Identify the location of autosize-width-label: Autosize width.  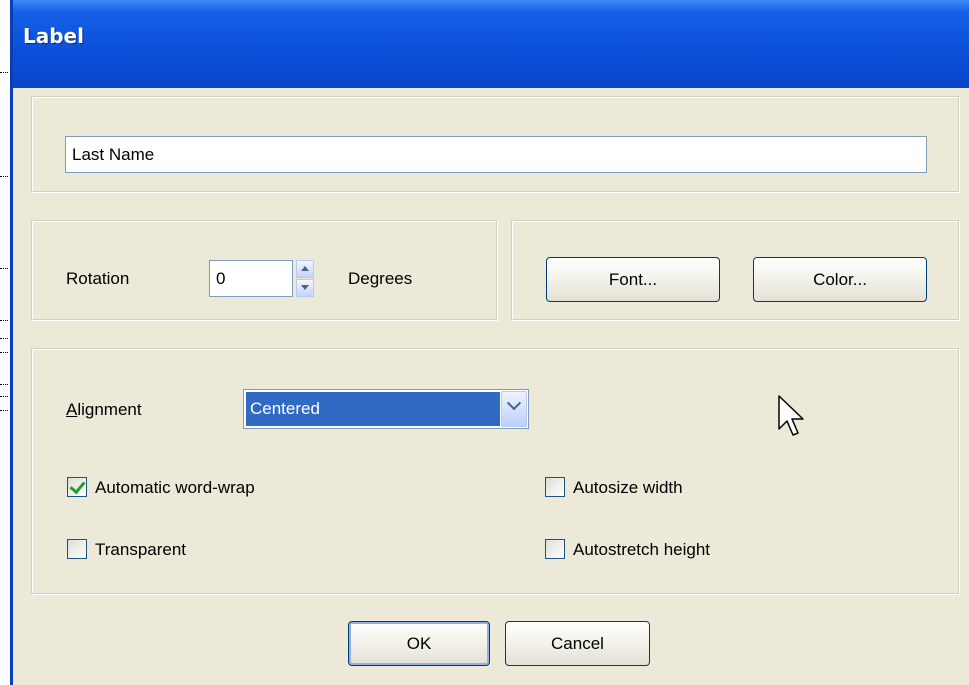
(628, 488).